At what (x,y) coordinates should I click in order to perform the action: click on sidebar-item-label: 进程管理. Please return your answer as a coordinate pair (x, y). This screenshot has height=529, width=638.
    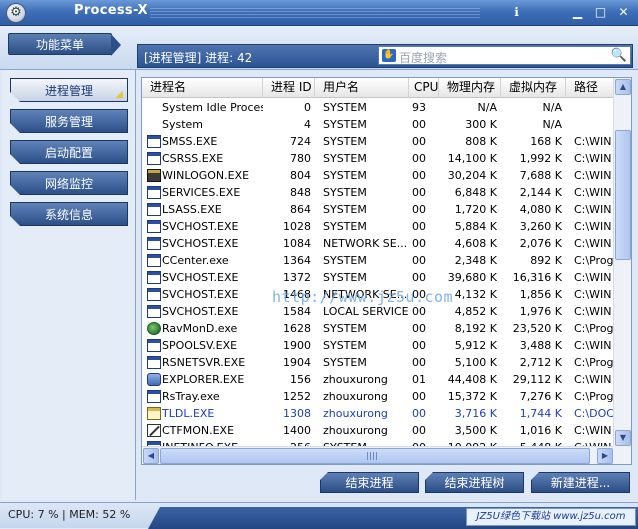
    Looking at the image, I should click on (68, 91).